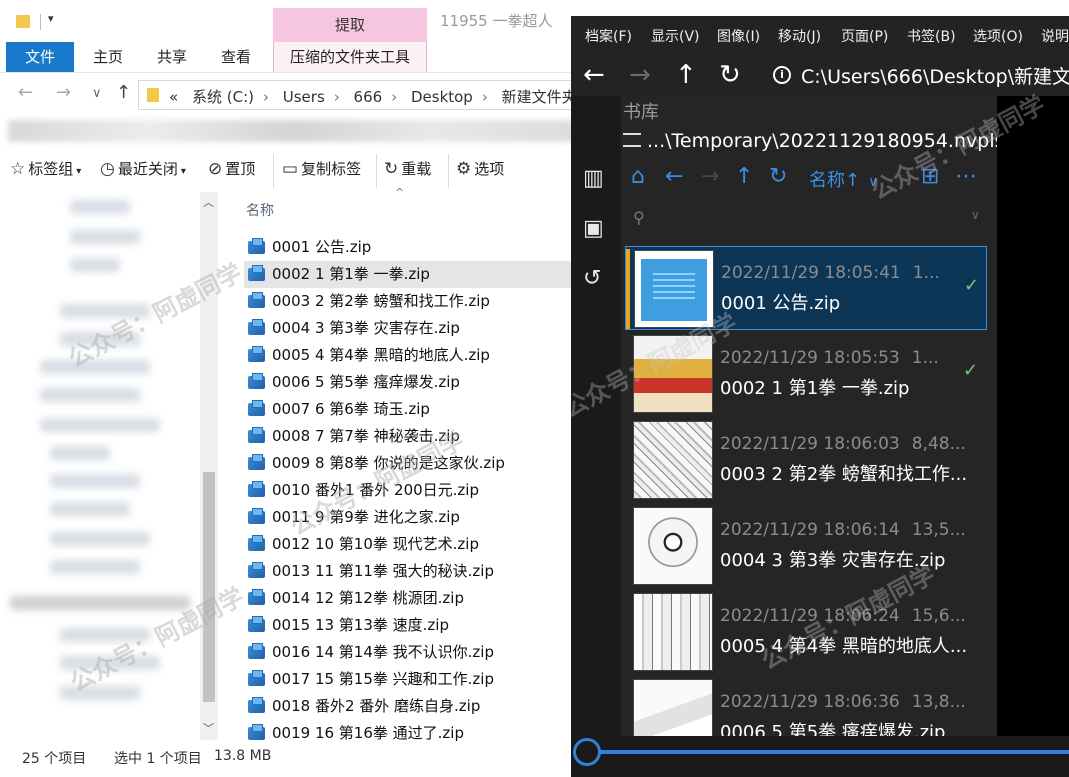  I want to click on file-row: 0002 1 第1拳 一拳.zip, so click(409, 274).